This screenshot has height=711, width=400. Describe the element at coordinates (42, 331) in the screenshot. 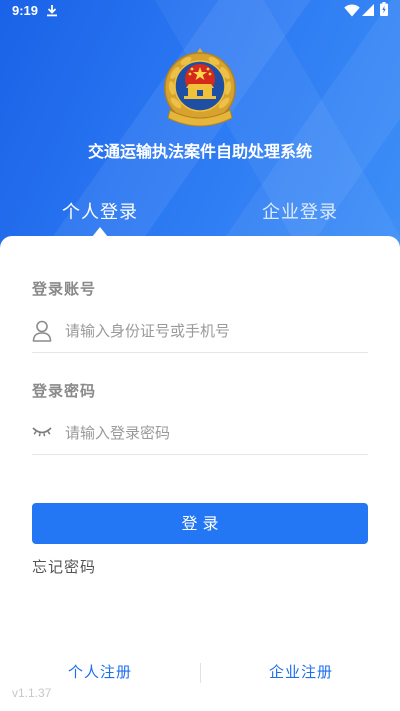

I see `user-icon` at that location.